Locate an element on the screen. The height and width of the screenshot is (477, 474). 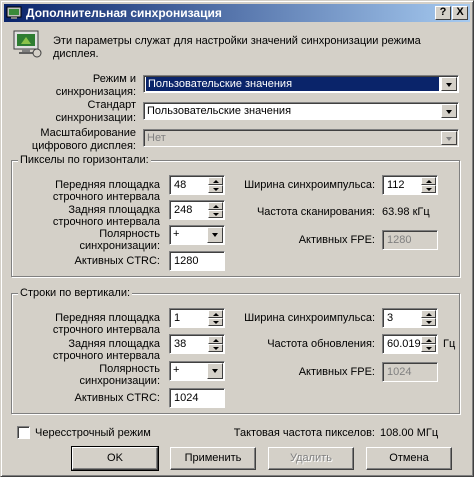
v-active-crtc-value: 1024 is located at coordinates (186, 398).